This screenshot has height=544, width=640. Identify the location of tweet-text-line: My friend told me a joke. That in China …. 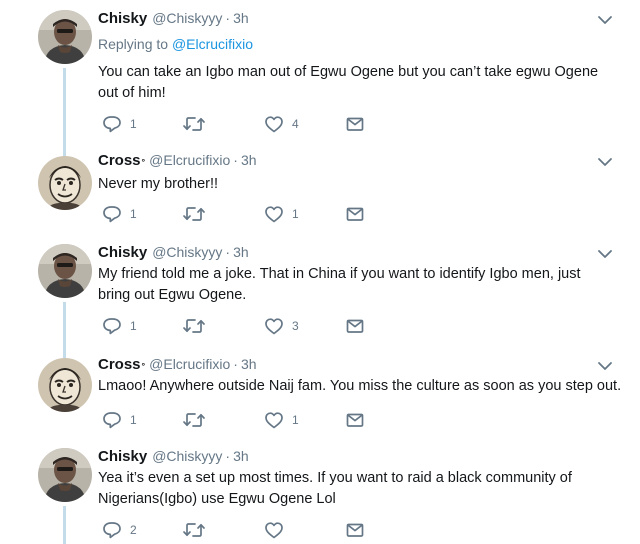
(339, 274).